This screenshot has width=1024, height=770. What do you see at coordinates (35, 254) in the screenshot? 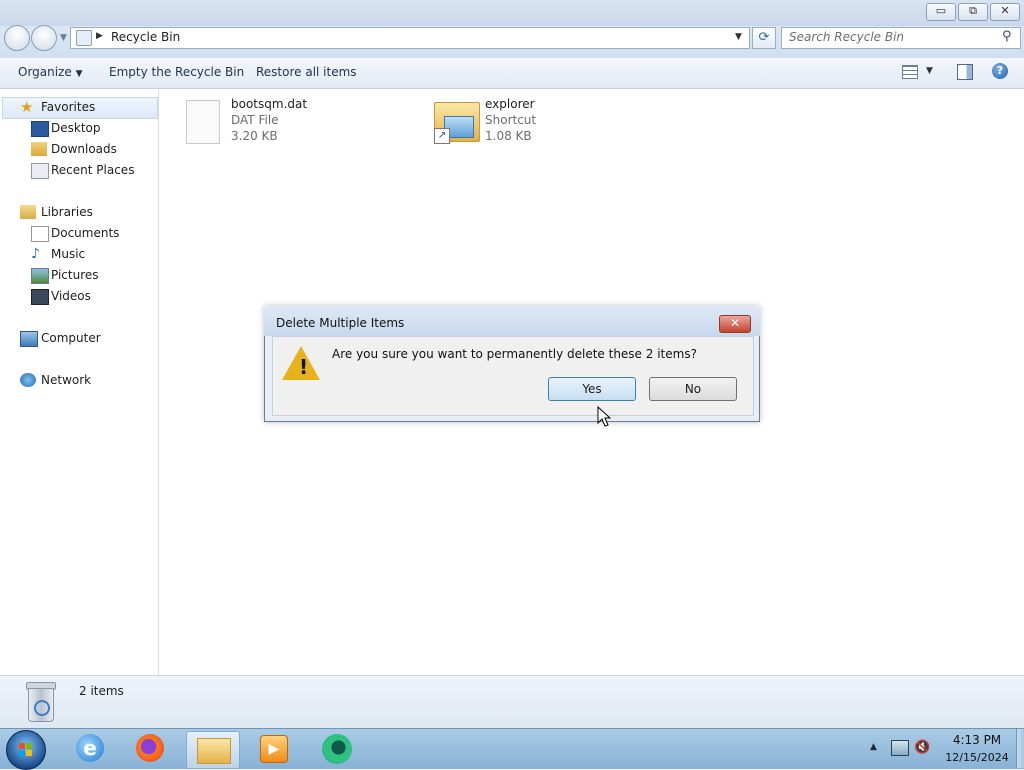
I see `music-icon: ♪` at bounding box center [35, 254].